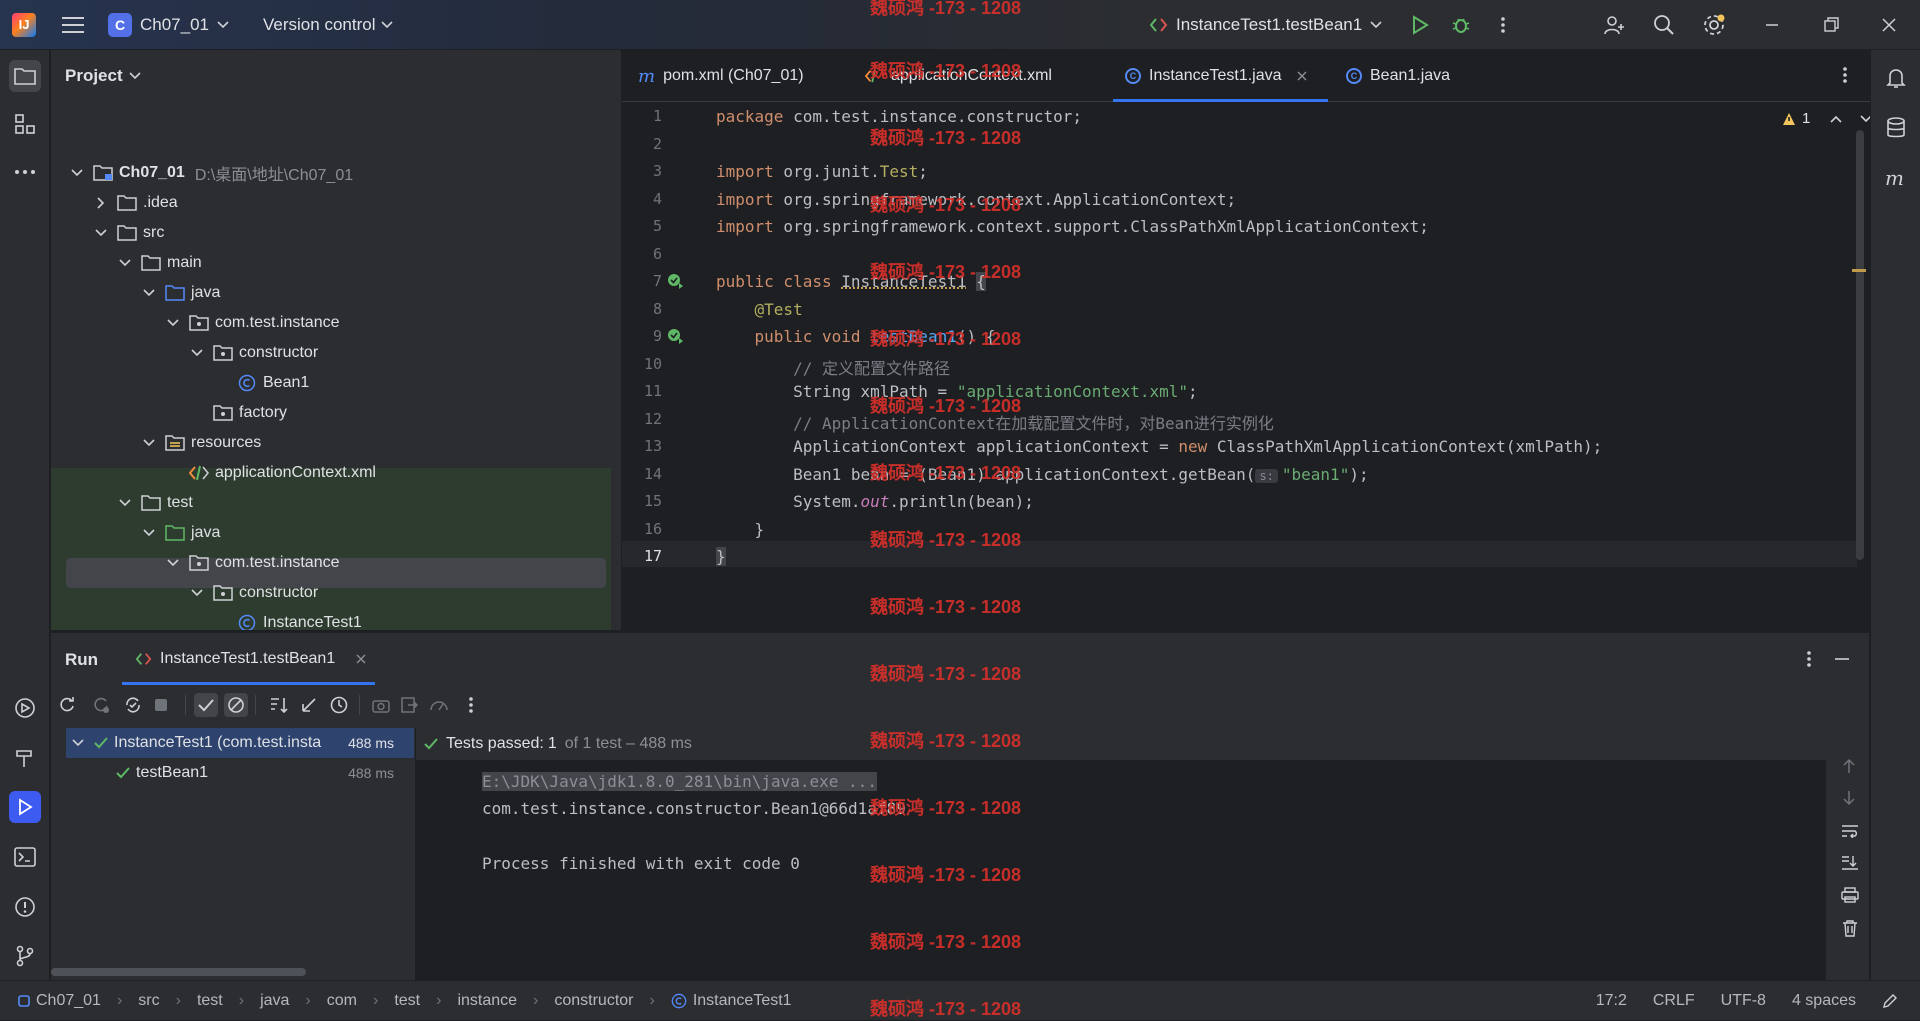  I want to click on sort-alphabetically-button, so click(279, 705).